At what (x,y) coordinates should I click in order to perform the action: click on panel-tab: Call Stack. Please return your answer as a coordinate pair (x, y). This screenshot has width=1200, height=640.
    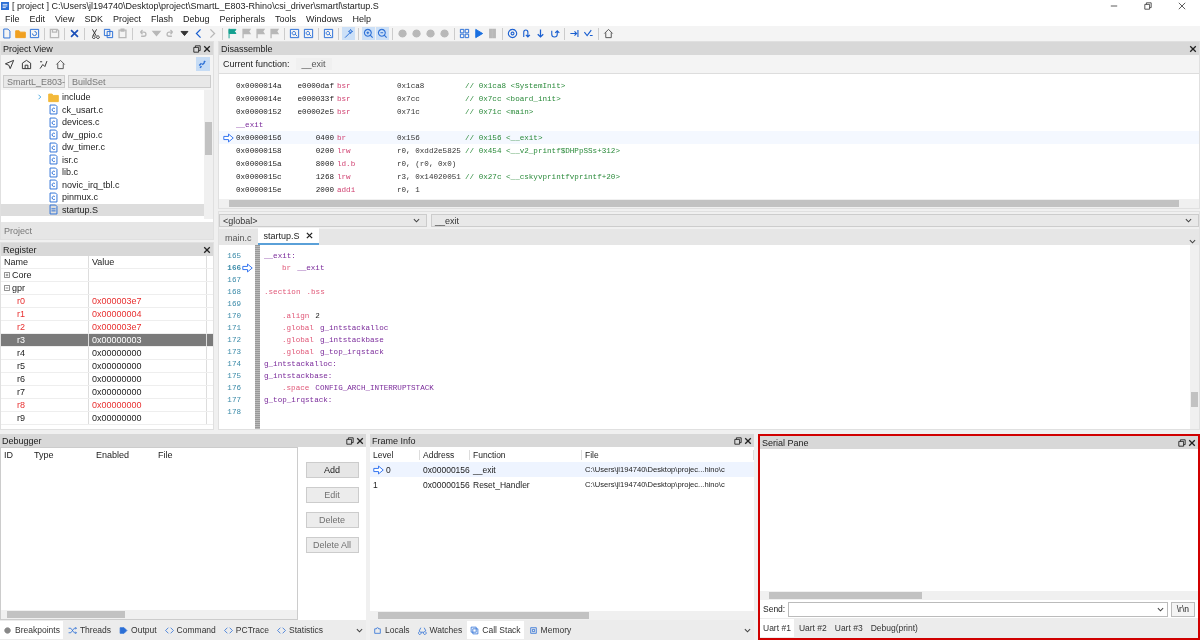
    Looking at the image, I should click on (495, 630).